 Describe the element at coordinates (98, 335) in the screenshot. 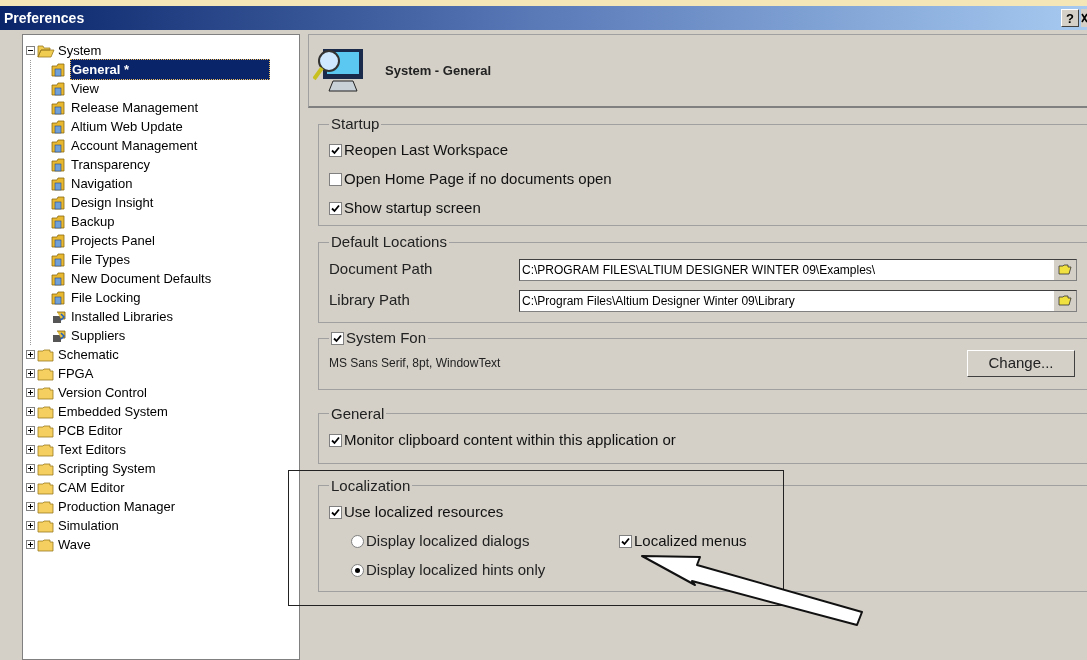

I see `tree-item: Suppliers` at that location.